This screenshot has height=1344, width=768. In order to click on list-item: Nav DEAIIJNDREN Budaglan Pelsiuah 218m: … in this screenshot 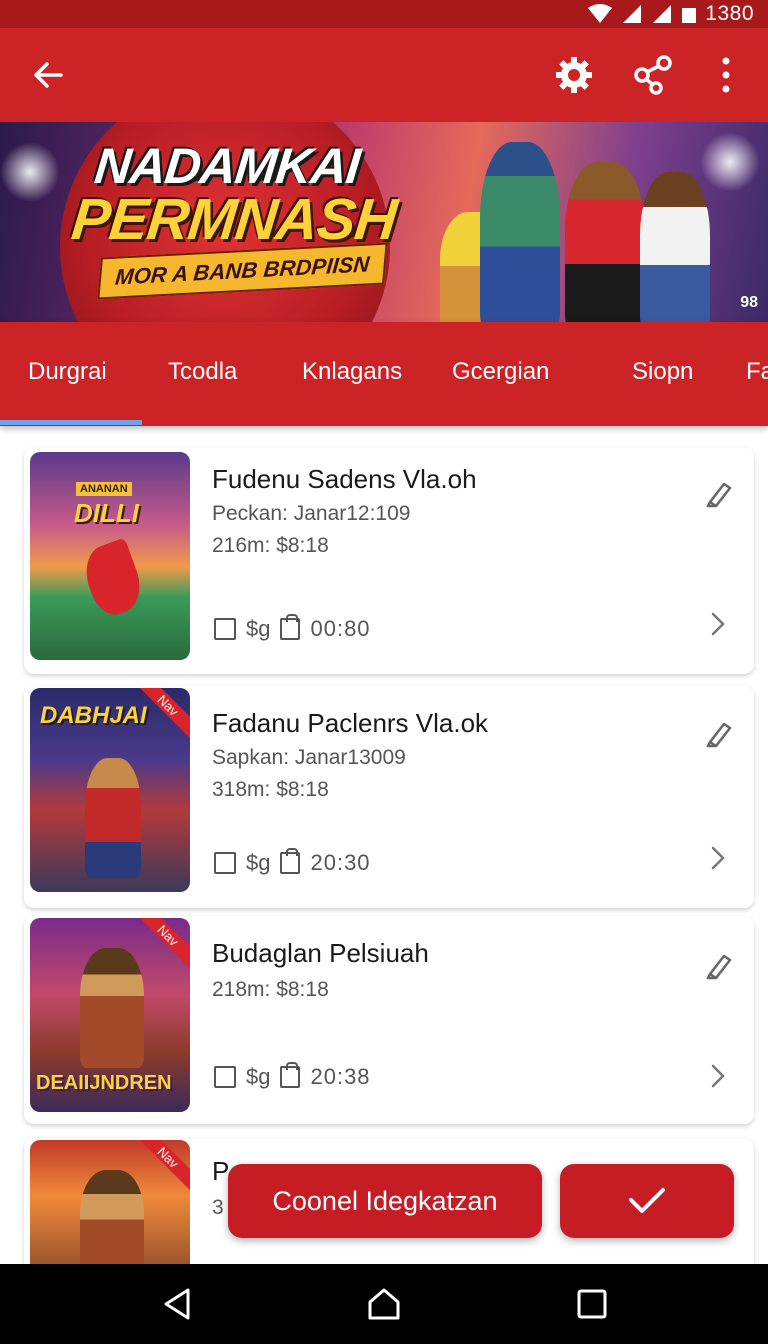, I will do `click(389, 1020)`.